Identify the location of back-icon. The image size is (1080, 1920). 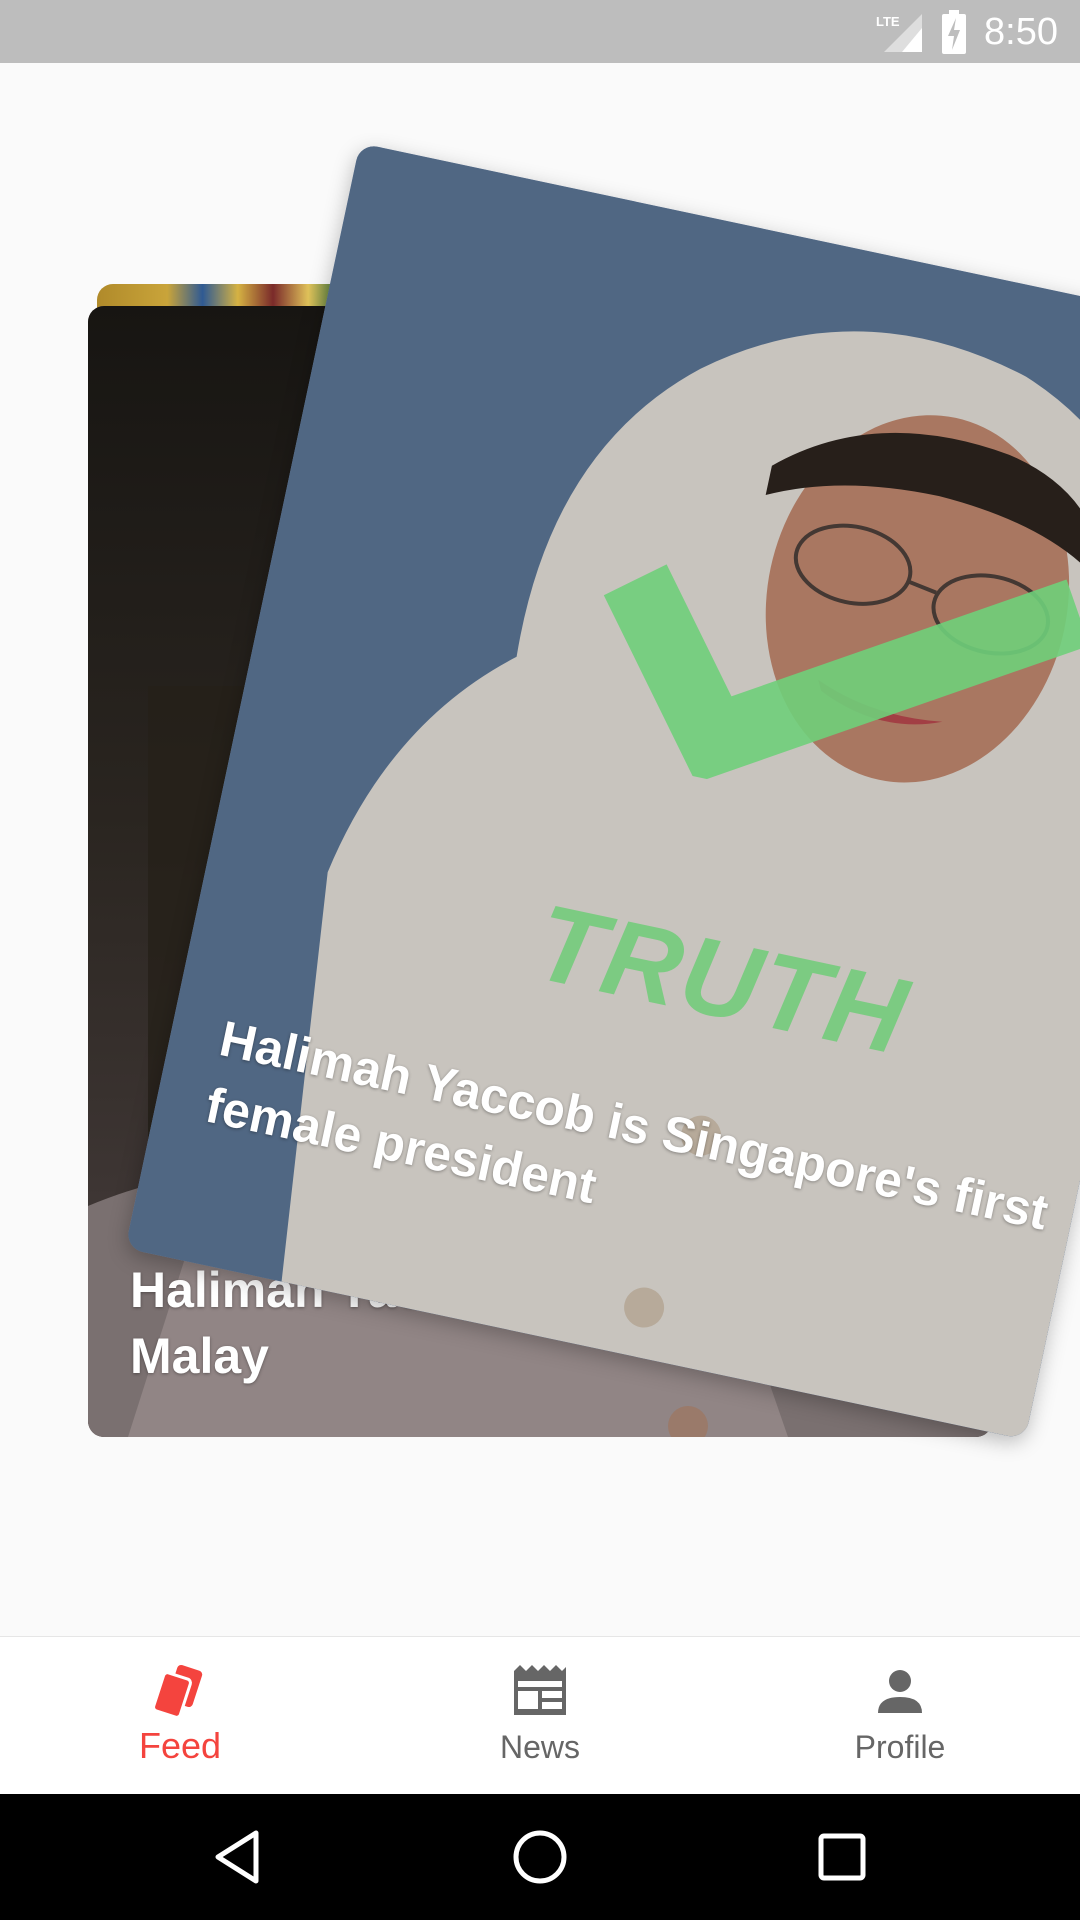
(238, 1857).